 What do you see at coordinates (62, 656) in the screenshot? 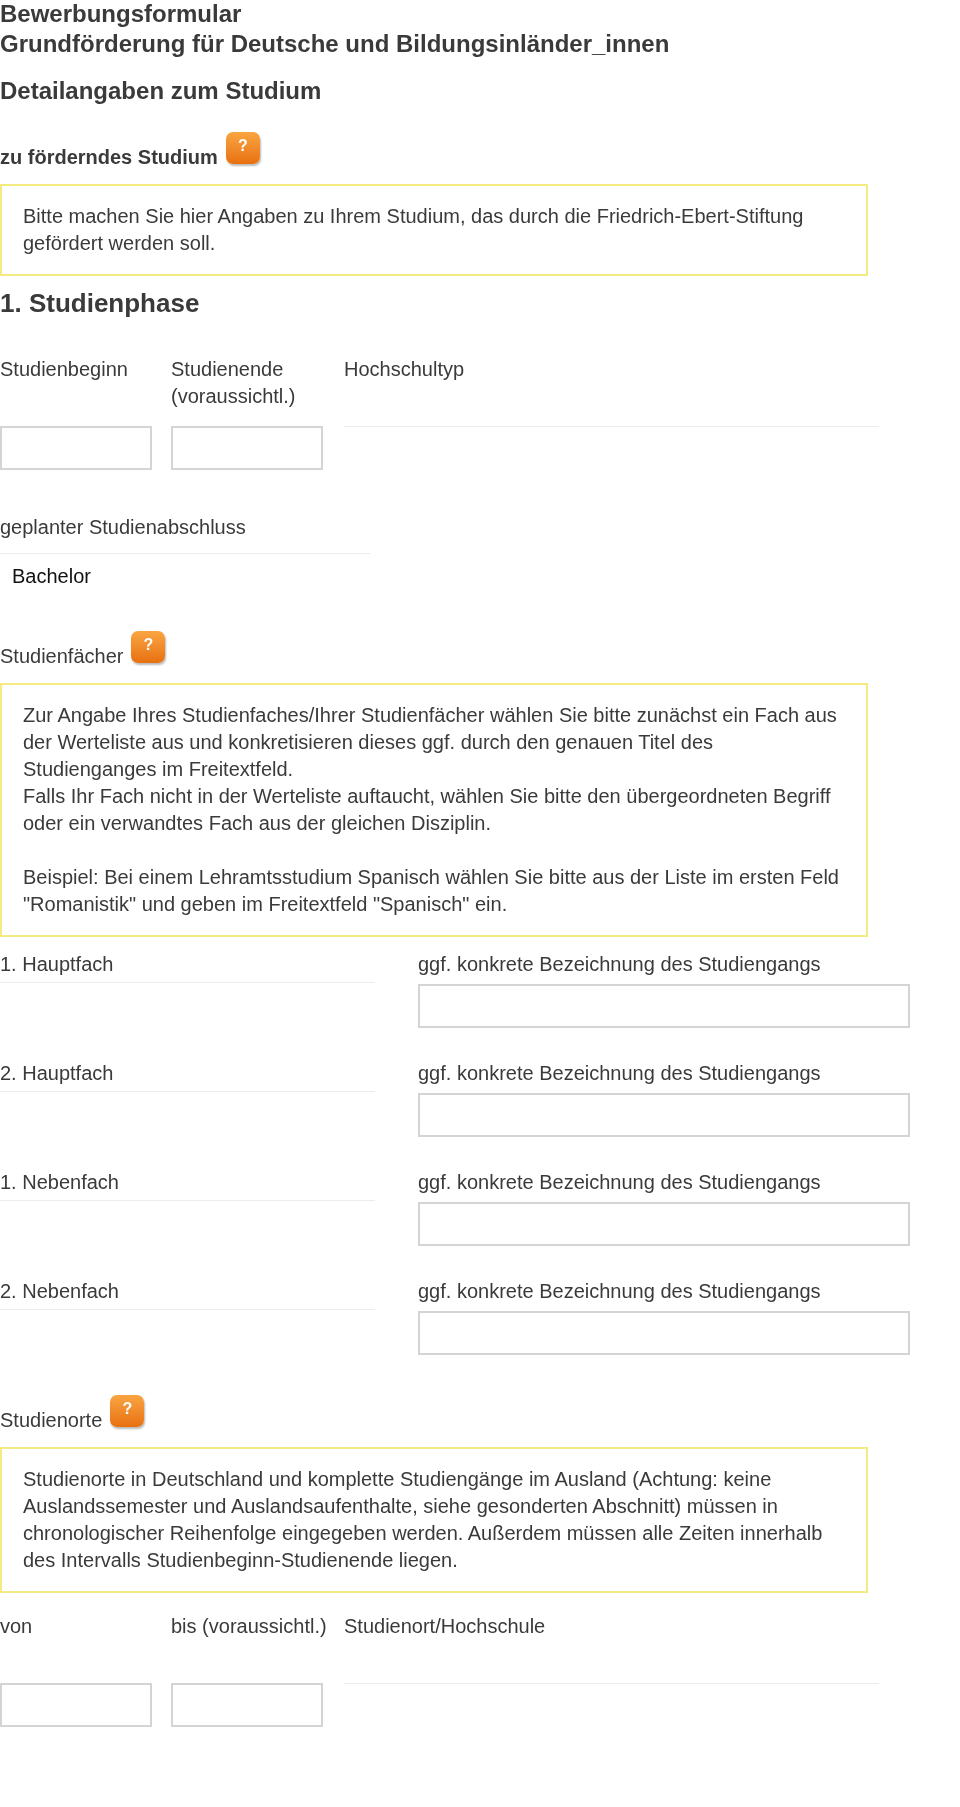
I see `section-heading: Studienfächer` at bounding box center [62, 656].